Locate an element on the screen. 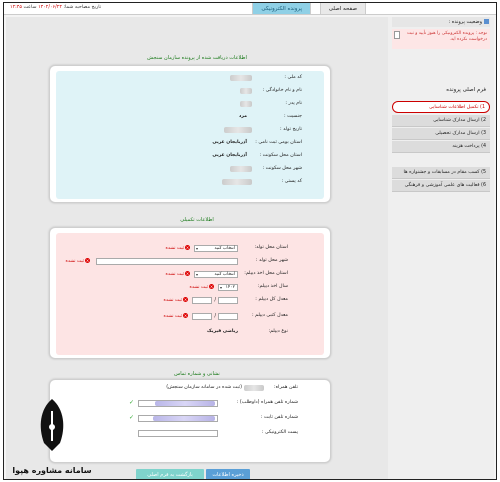 The image size is (500, 482). birth-province-label: استان محل تولد: is located at coordinates (271, 247).